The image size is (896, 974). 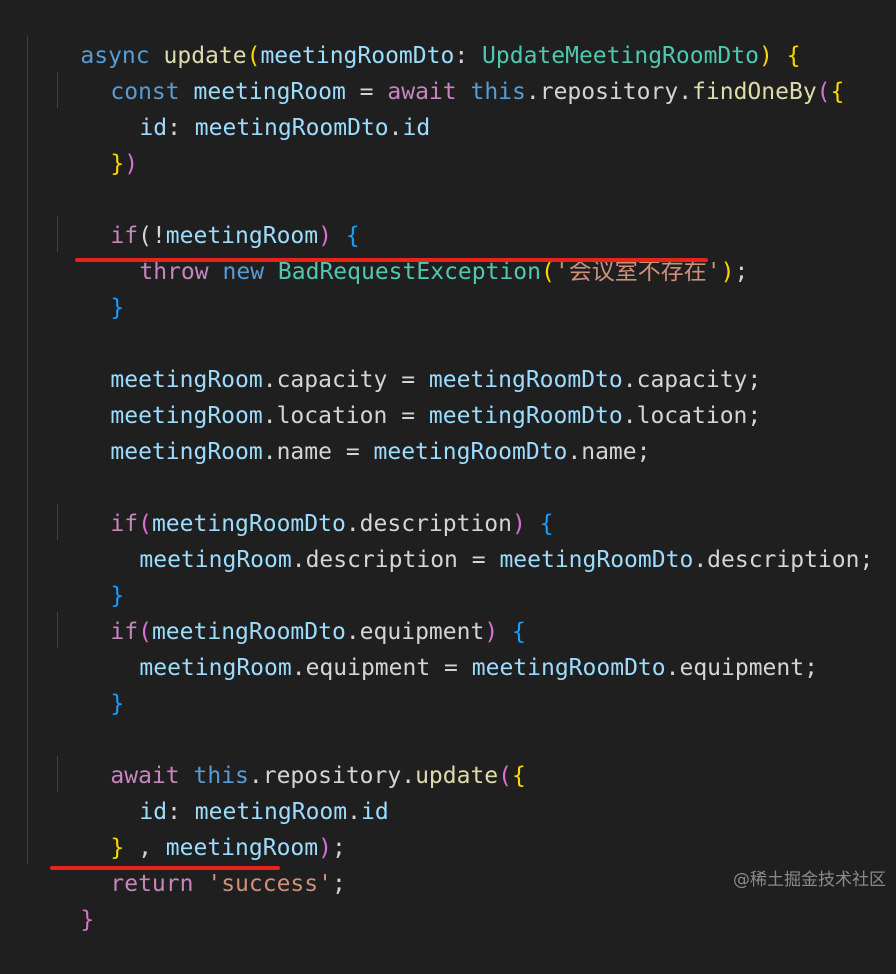 What do you see at coordinates (269, 884) in the screenshot?
I see `string-literal: 'success'` at bounding box center [269, 884].